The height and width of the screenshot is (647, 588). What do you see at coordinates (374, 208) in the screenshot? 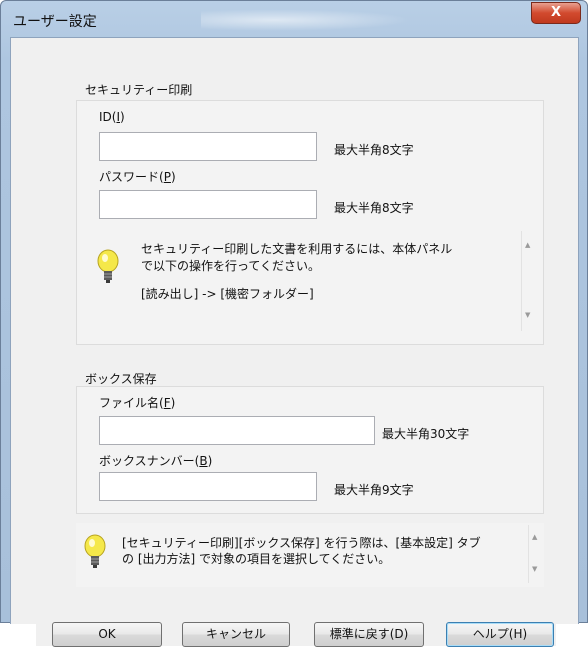
I see `password-max-note: 最大半角8文字` at bounding box center [374, 208].